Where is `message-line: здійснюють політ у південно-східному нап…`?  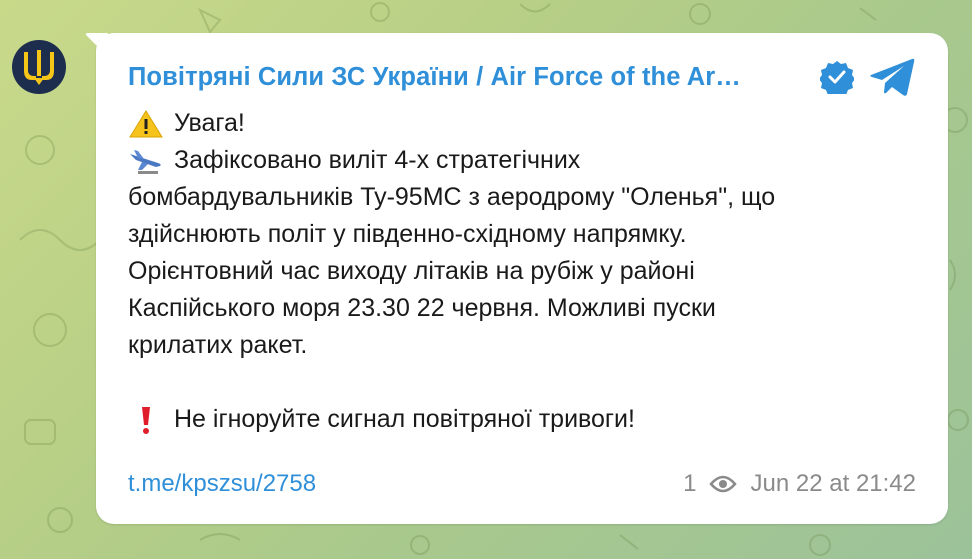
message-line: здійснюють політ у південно-східному нап… is located at coordinates (407, 234).